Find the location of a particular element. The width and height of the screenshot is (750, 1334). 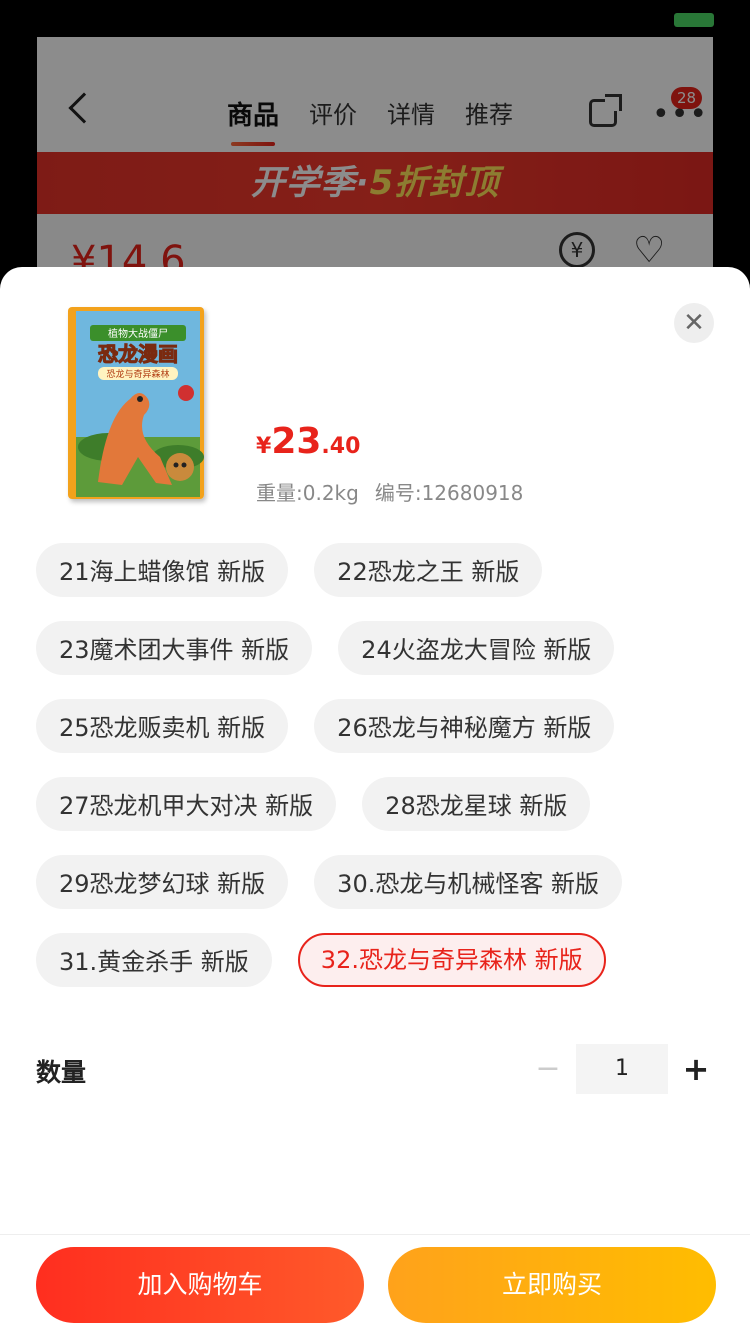

price-decimal: .40 is located at coordinates (341, 446).